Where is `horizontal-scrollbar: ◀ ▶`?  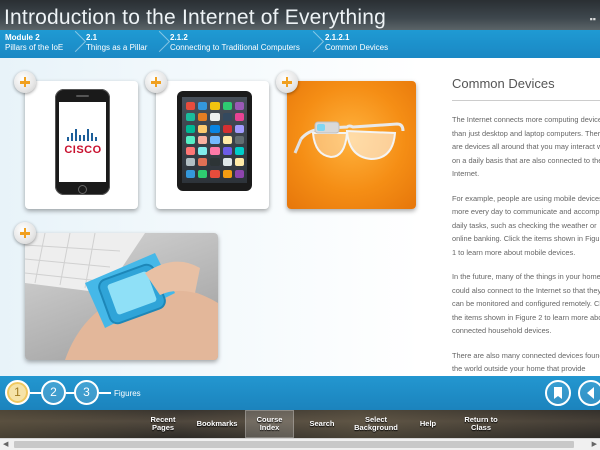
horizontal-scrollbar: ◀ ▶ is located at coordinates (300, 444).